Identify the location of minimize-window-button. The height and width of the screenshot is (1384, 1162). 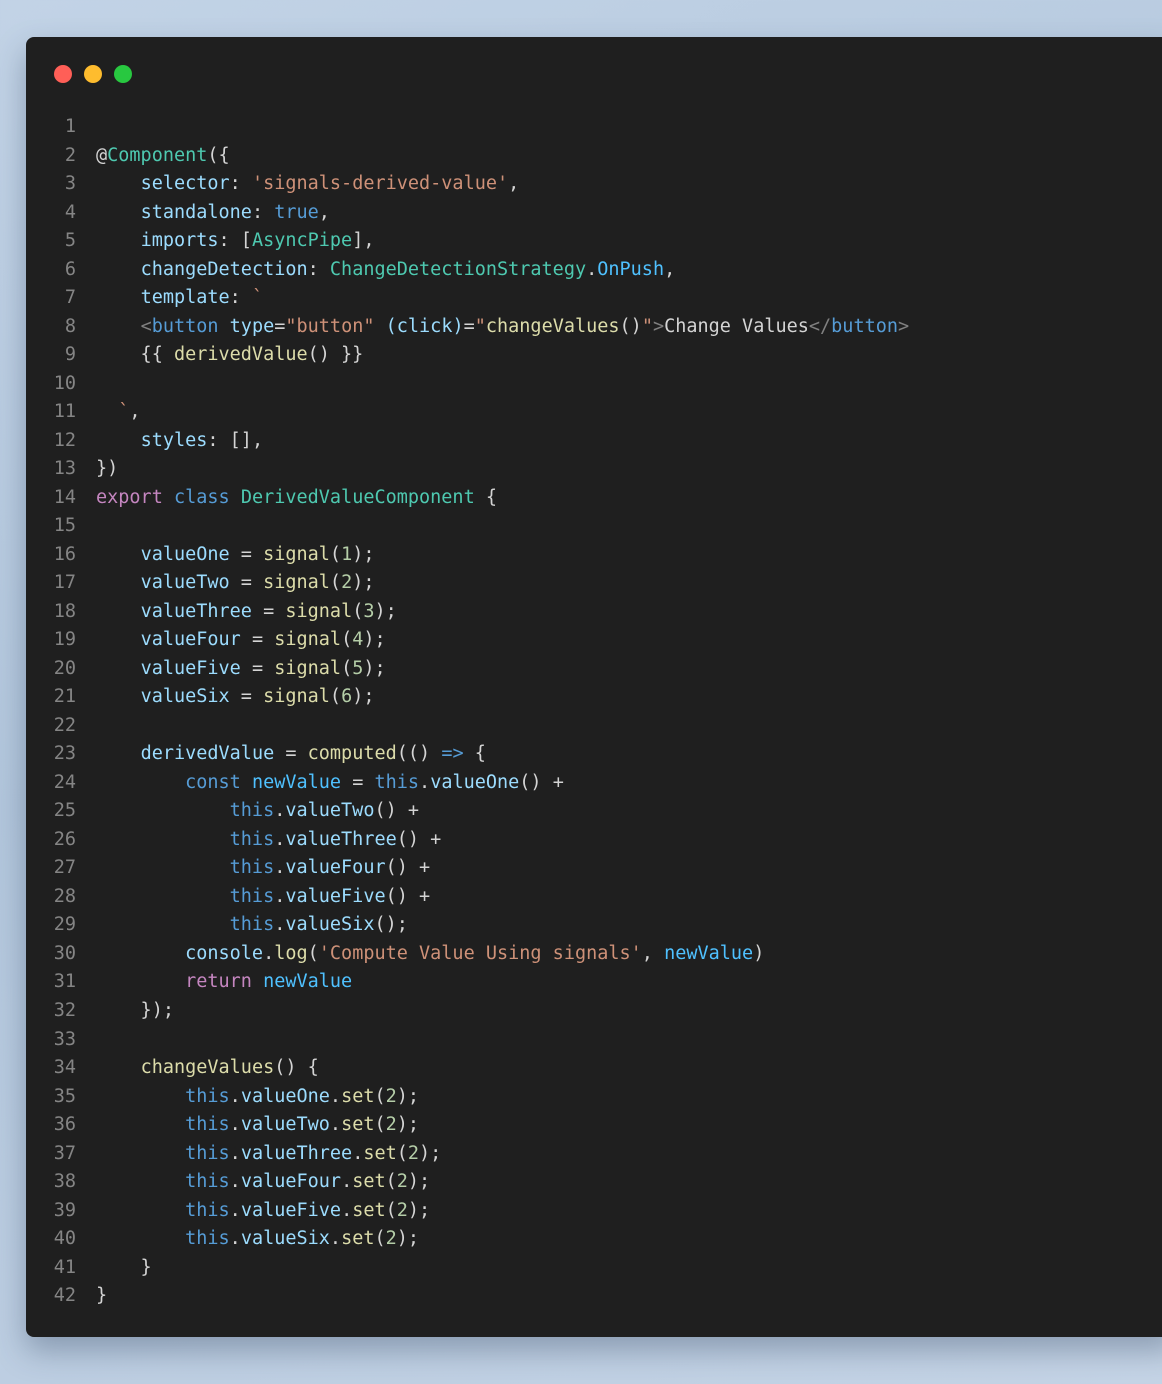
(93, 74).